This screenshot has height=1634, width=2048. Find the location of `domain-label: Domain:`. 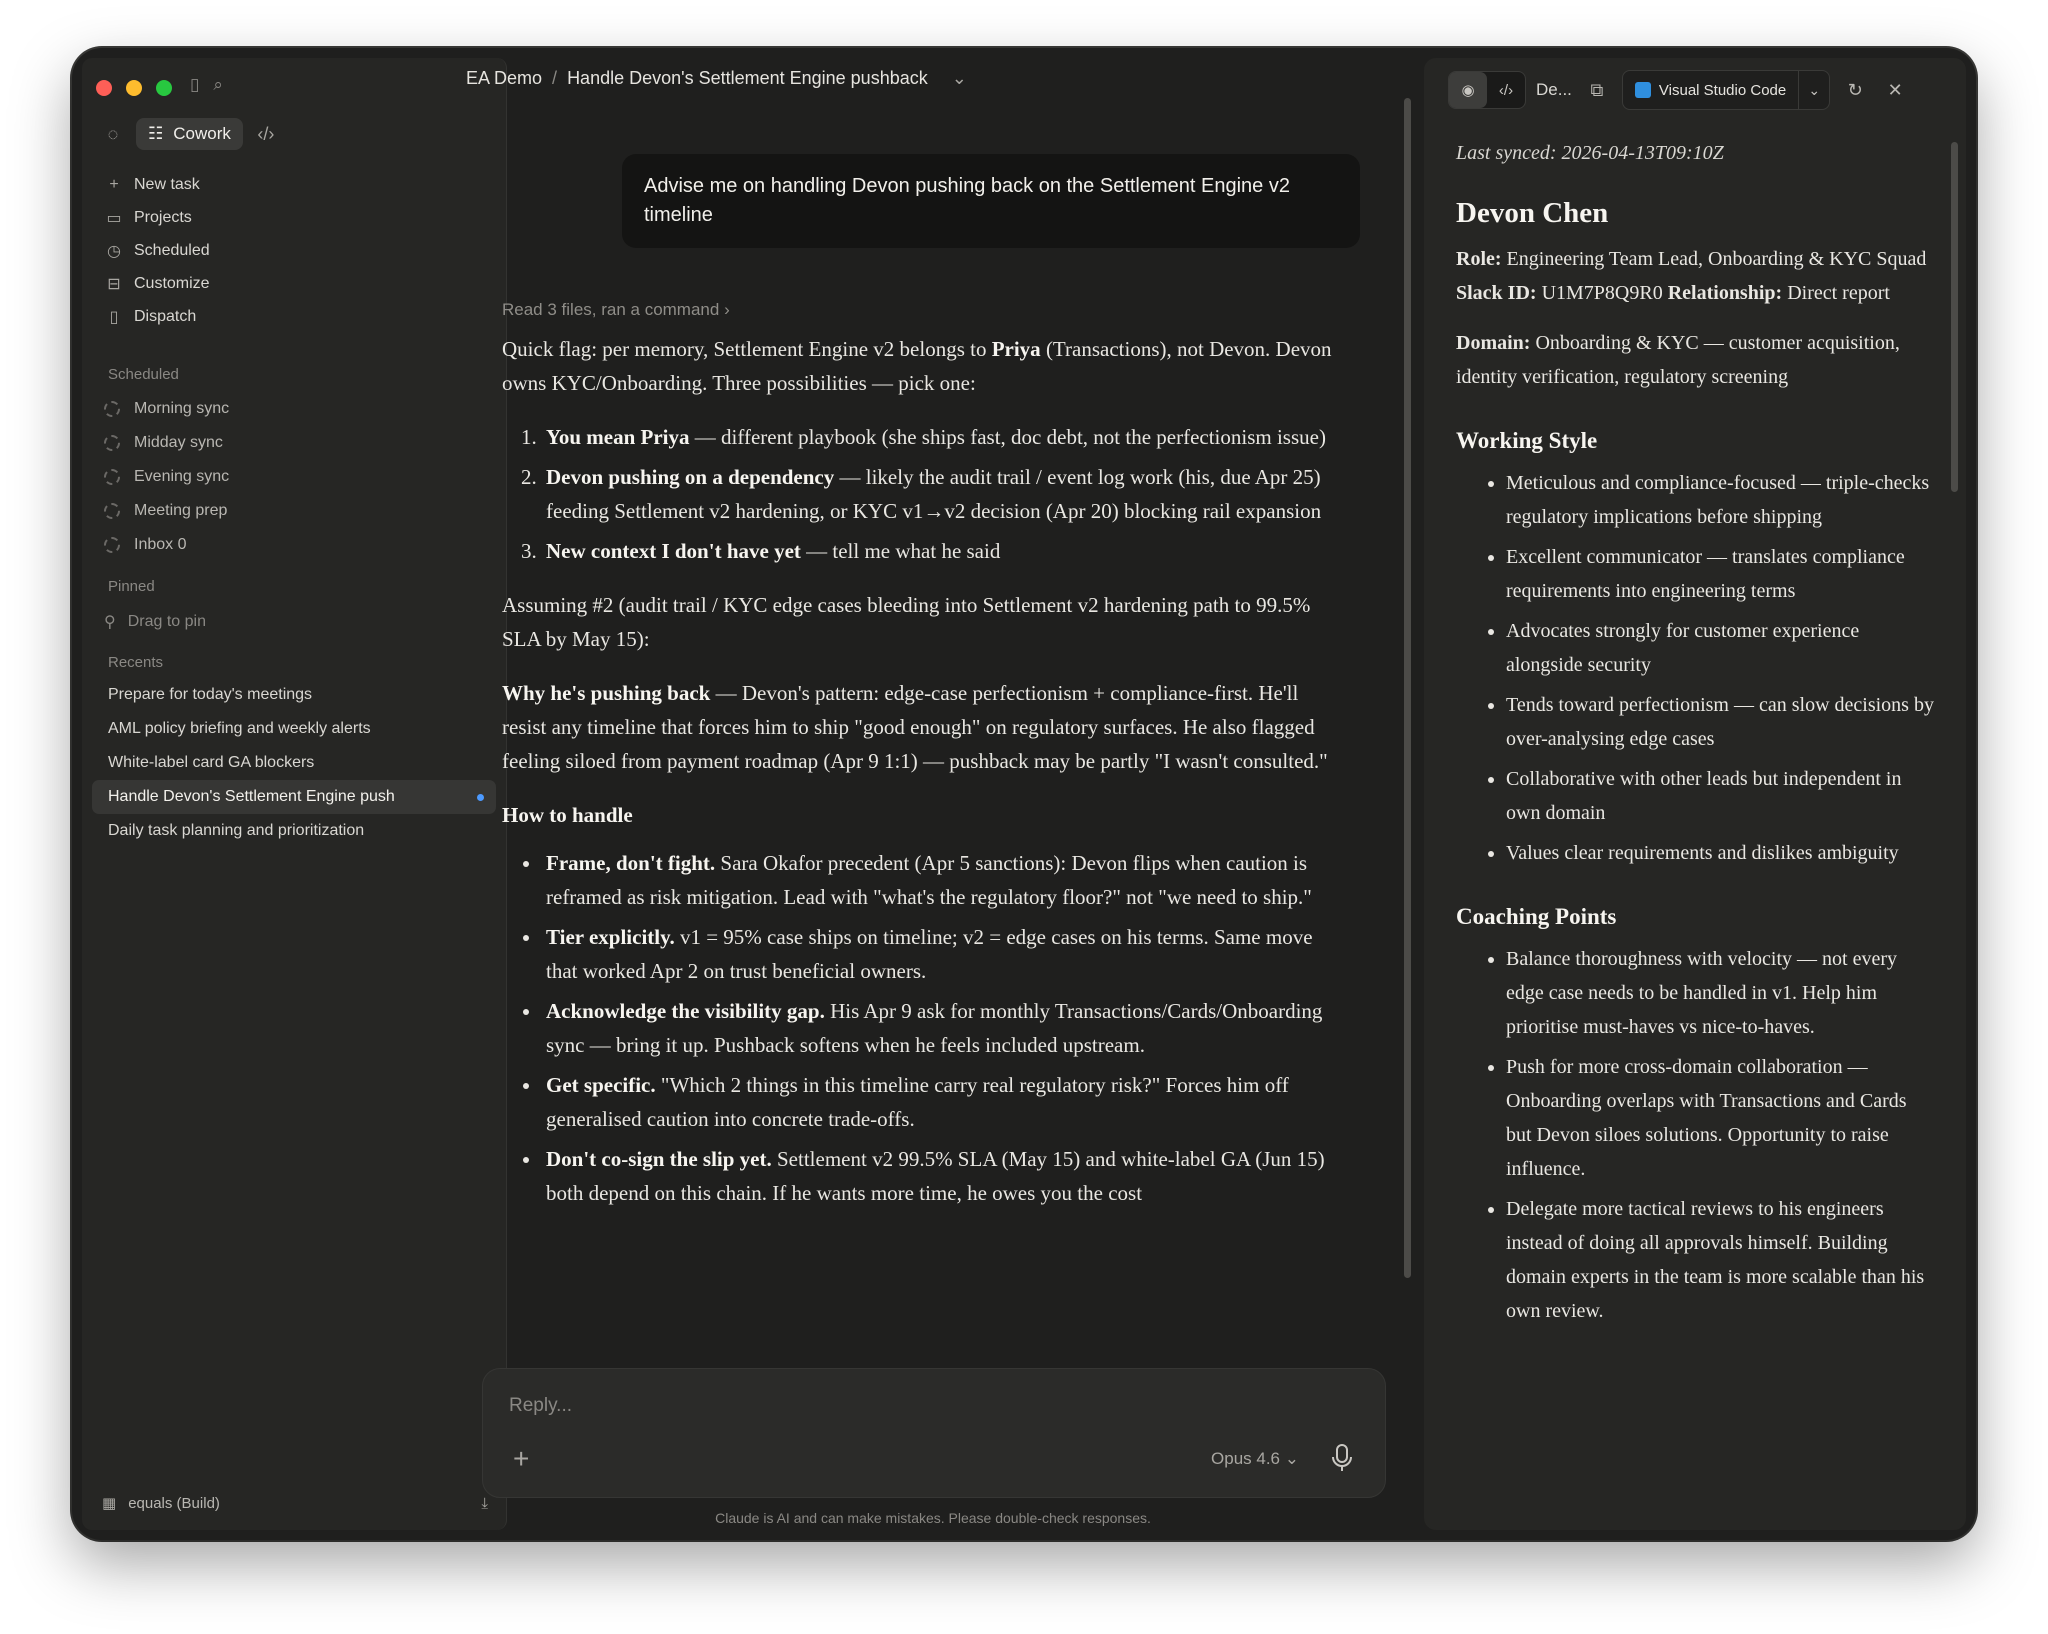

domain-label: Domain: is located at coordinates (1493, 343).